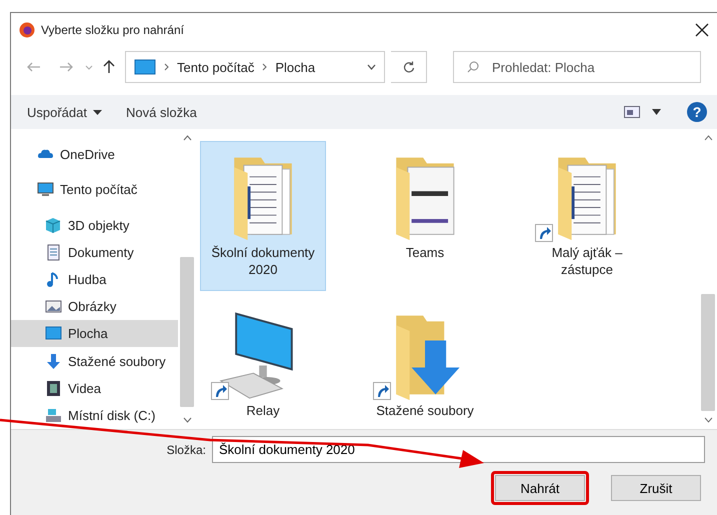  Describe the element at coordinates (587, 216) in the screenshot. I see `folder-item: Malý ajťák – zástupce` at that location.